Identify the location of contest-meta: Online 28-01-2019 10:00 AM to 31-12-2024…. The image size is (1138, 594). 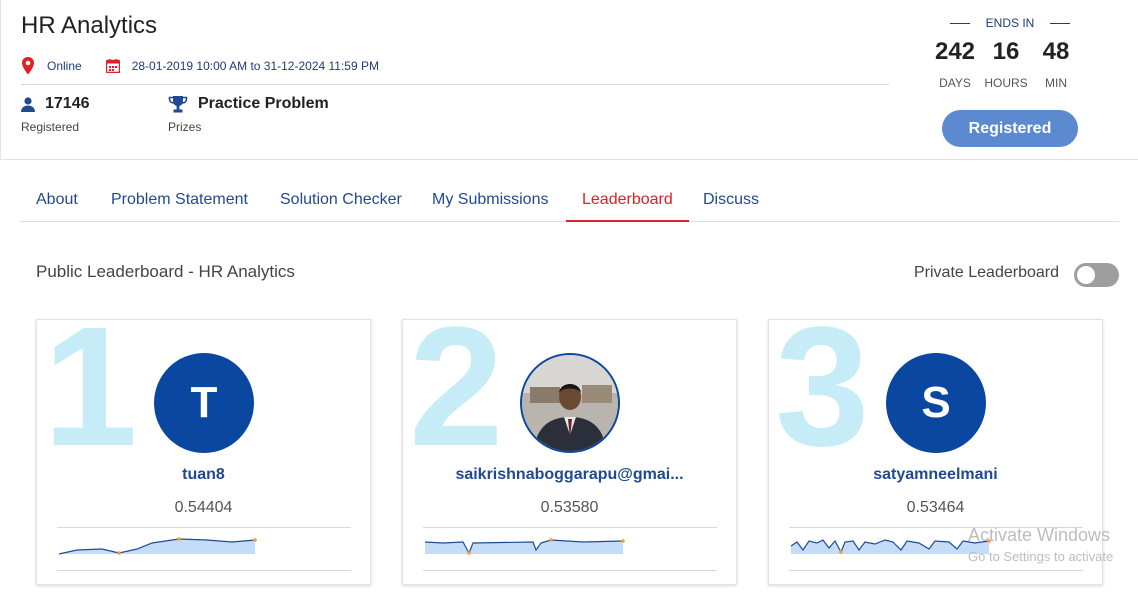
(200, 66).